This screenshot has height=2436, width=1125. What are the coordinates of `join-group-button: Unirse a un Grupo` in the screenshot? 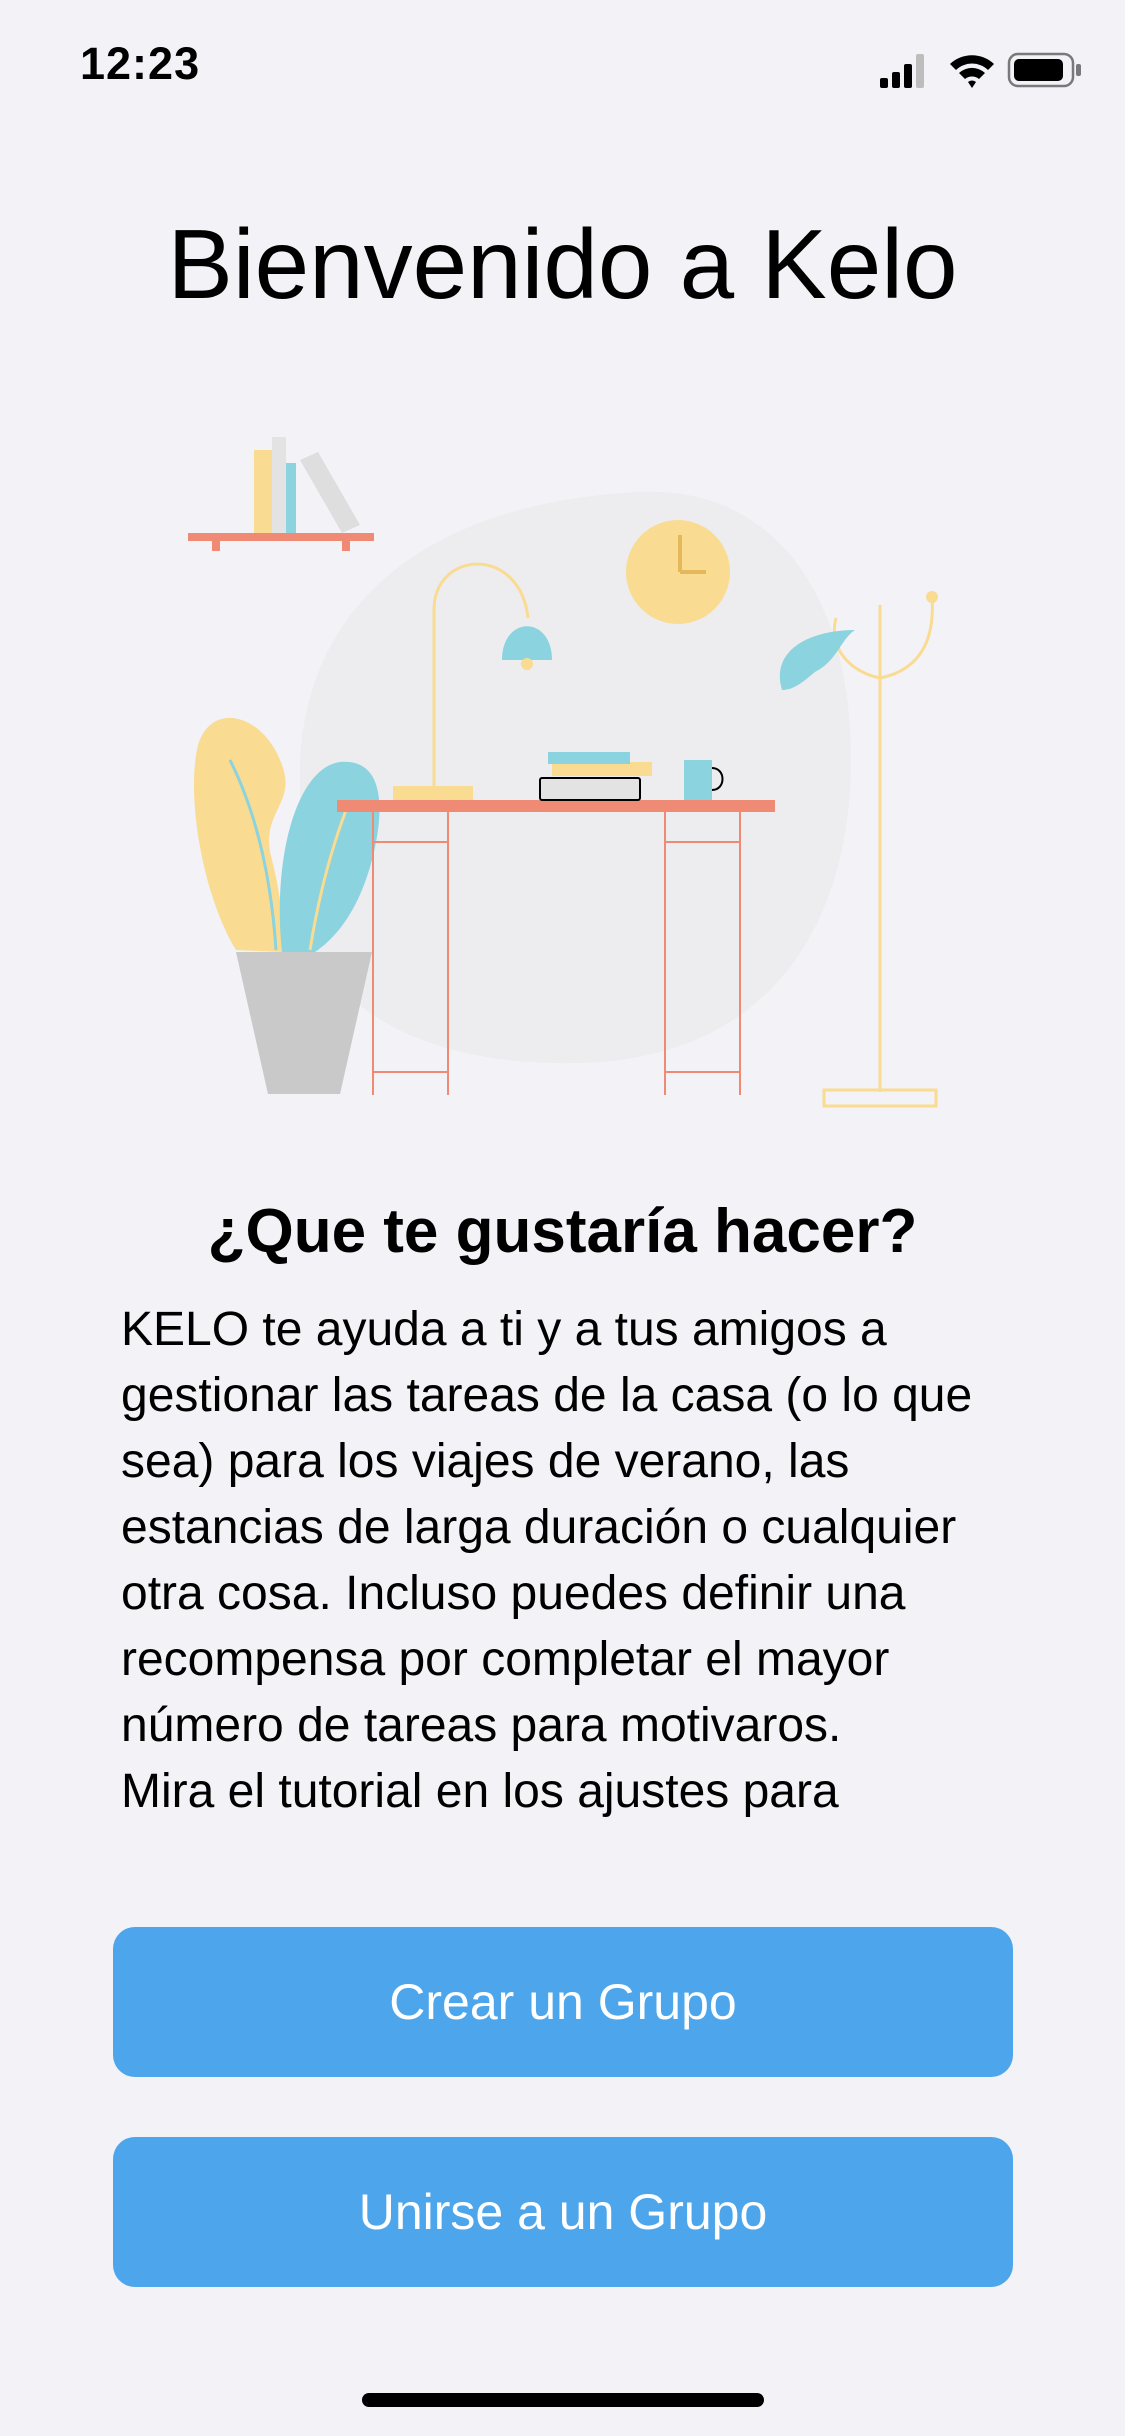 It's located at (563, 2212).